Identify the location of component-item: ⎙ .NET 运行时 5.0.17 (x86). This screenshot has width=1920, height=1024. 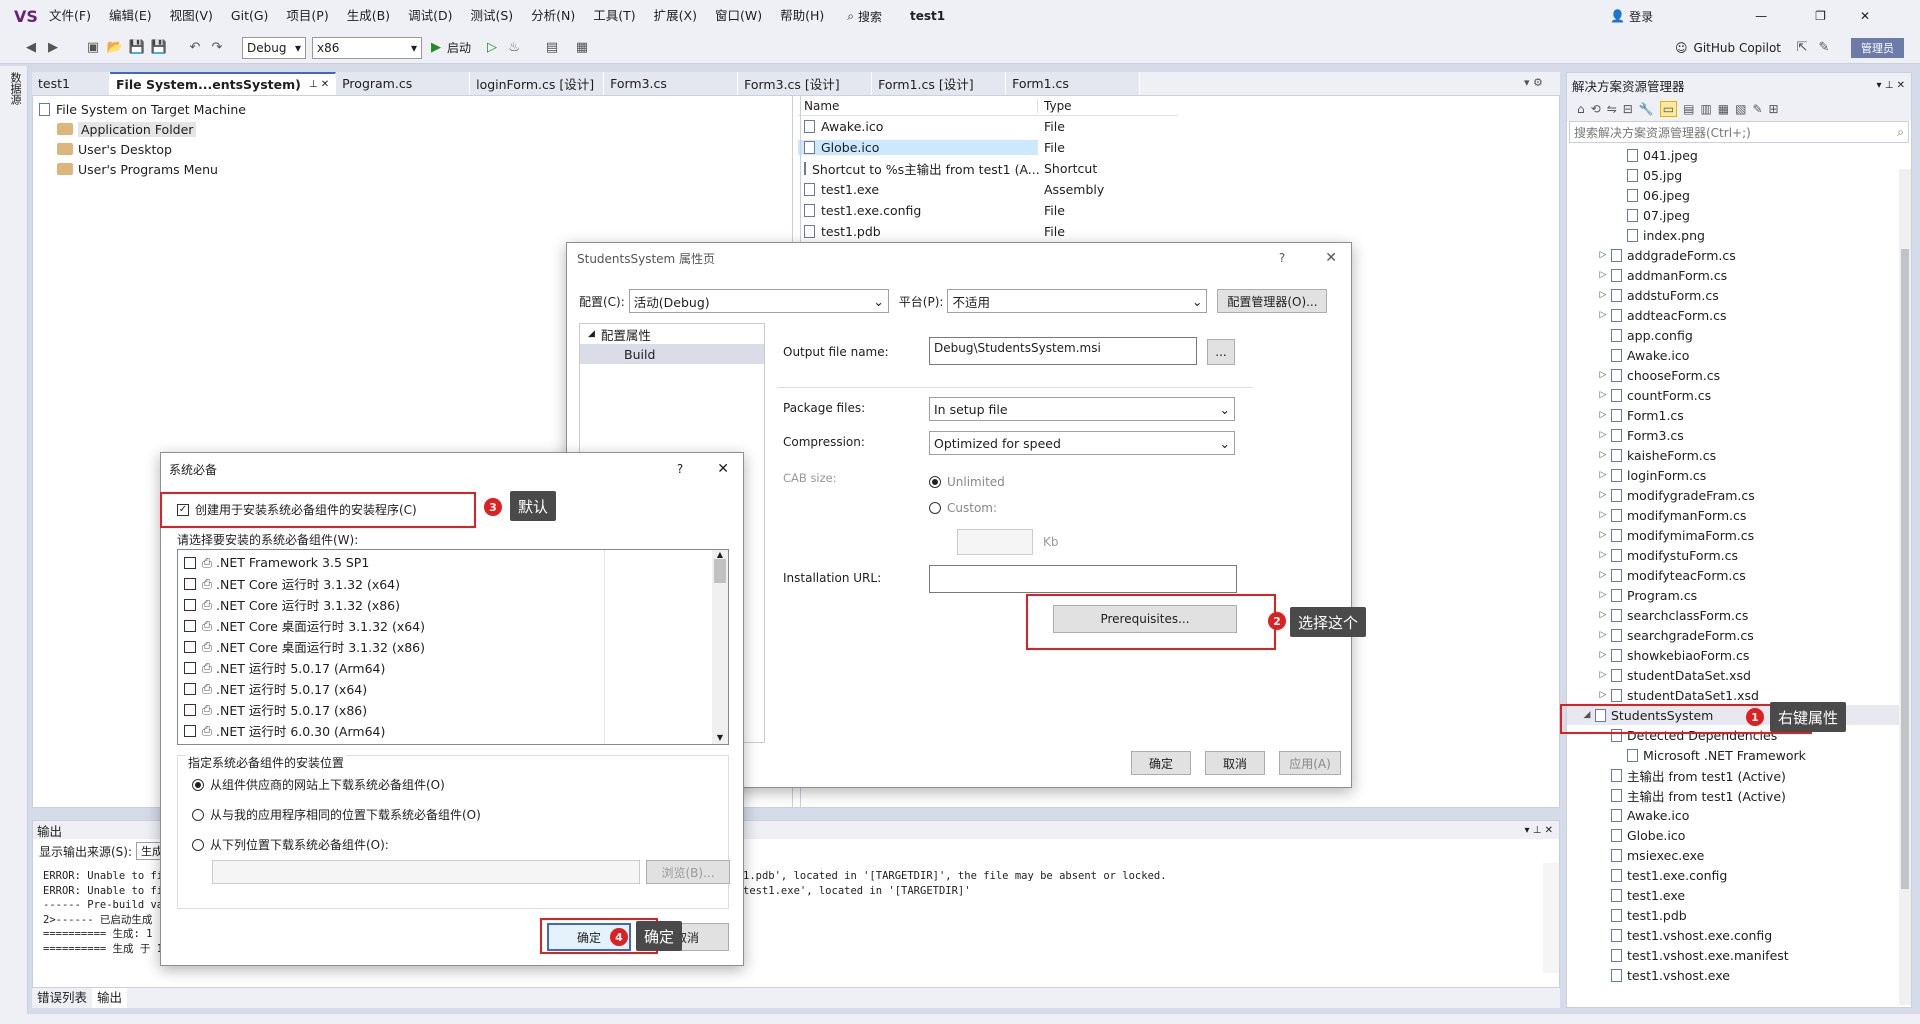
(453, 709).